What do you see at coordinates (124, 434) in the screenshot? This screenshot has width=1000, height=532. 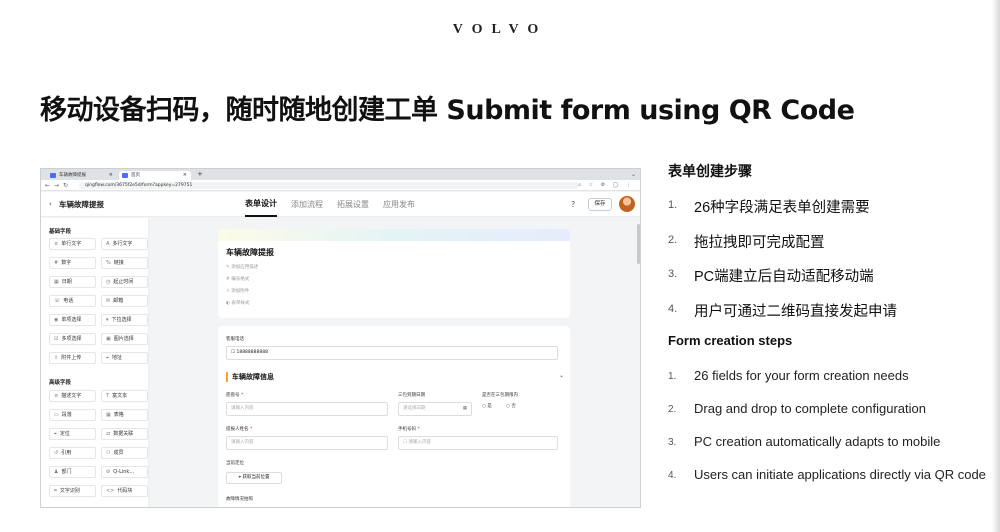 I see `field-type-item: ⇄ 数据关联` at bounding box center [124, 434].